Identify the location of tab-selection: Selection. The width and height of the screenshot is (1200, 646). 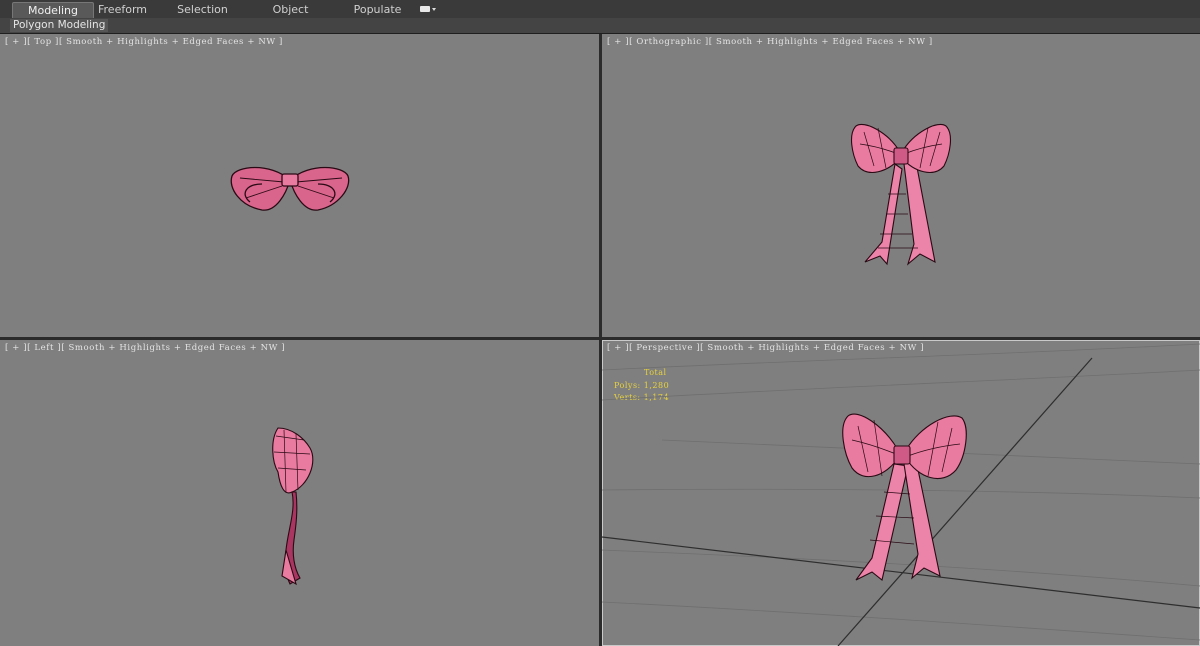
(202, 9).